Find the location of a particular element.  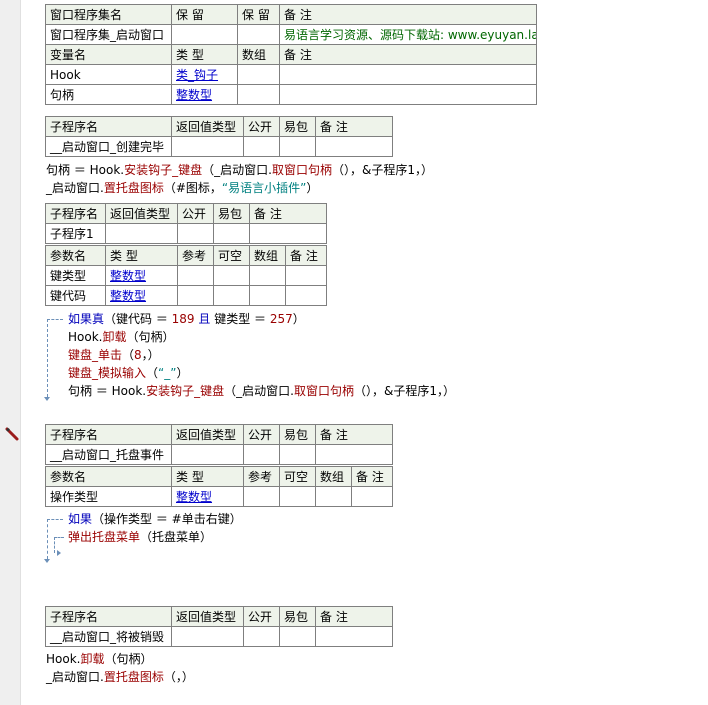

variable-name-cell: 句柄 is located at coordinates (108, 94).